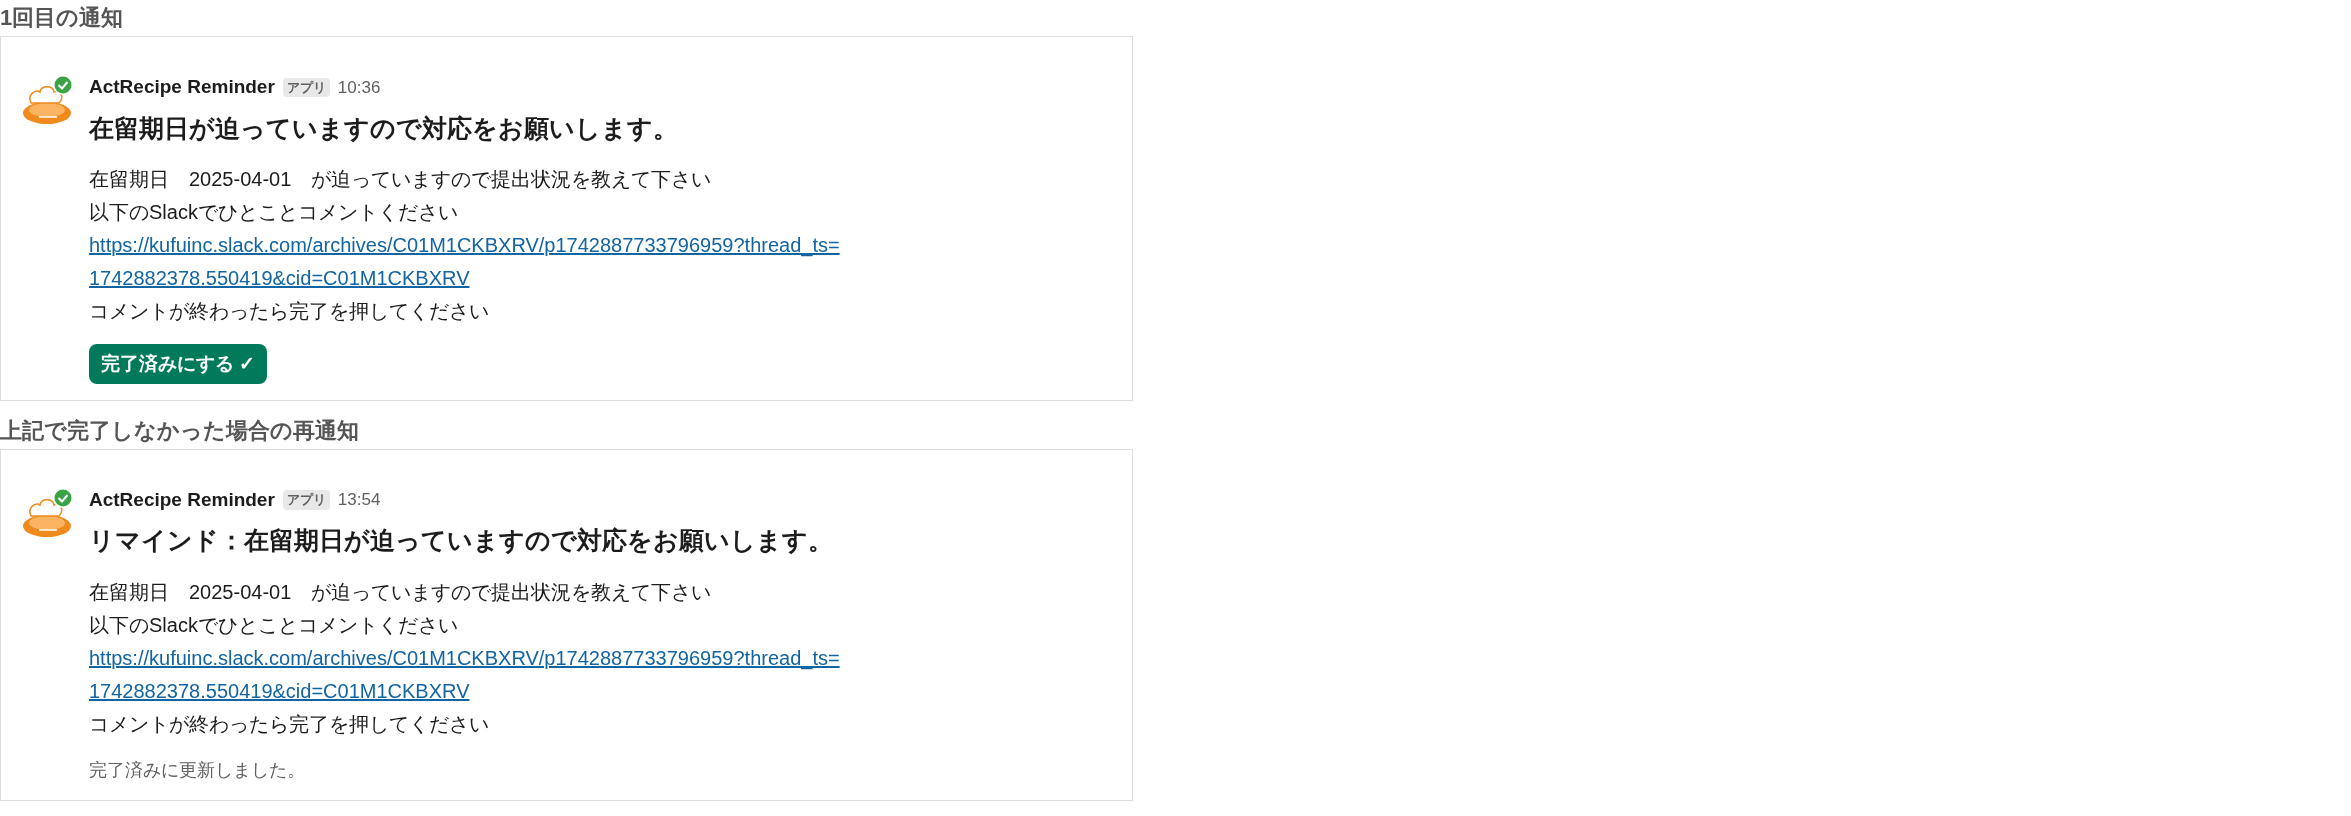 Image resolution: width=2351 pixels, height=816 pixels. Describe the element at coordinates (197, 770) in the screenshot. I see `status-text: 完了済みに更新しました。` at that location.